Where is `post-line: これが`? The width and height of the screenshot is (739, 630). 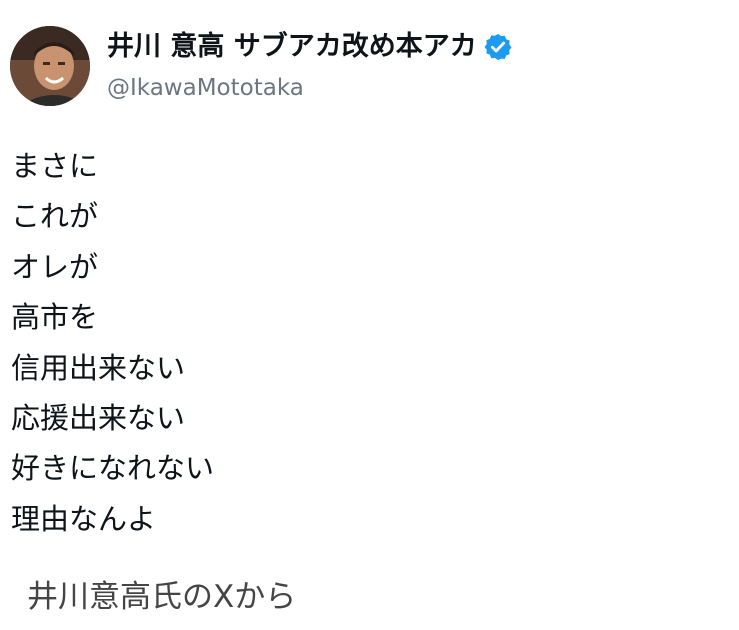 post-line: これが is located at coordinates (55, 216).